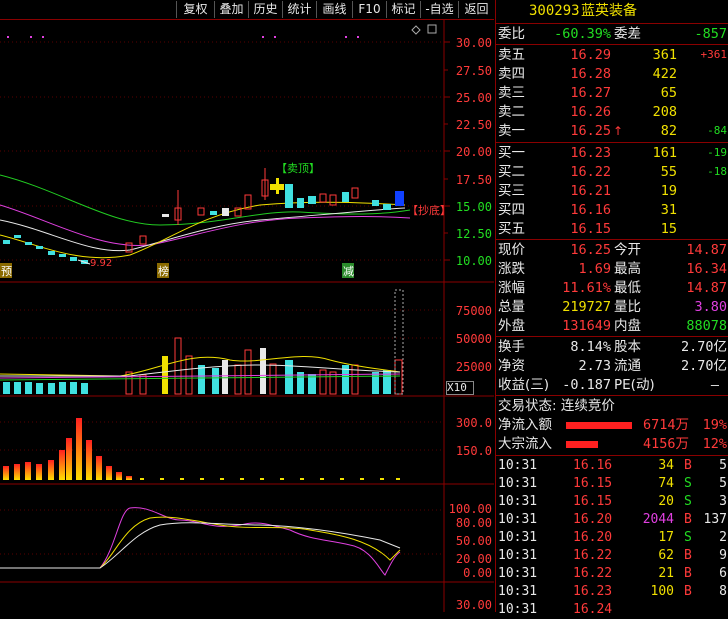 This screenshot has height=619, width=728. I want to click on volume-axis-label: 75000, so click(473, 311).